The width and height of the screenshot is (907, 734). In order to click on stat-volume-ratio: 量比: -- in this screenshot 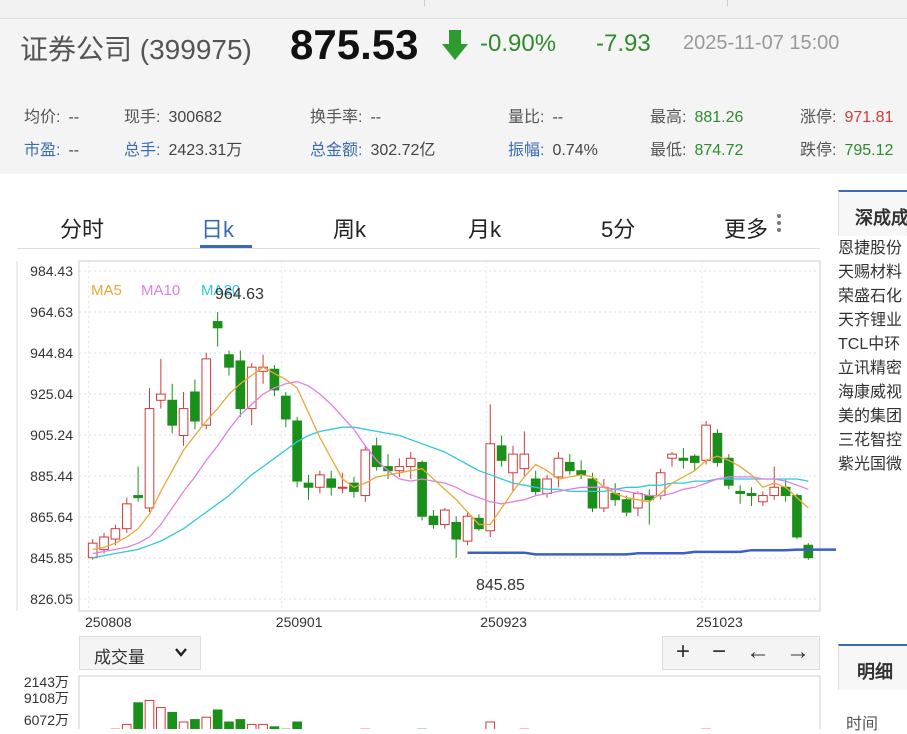, I will do `click(536, 117)`.